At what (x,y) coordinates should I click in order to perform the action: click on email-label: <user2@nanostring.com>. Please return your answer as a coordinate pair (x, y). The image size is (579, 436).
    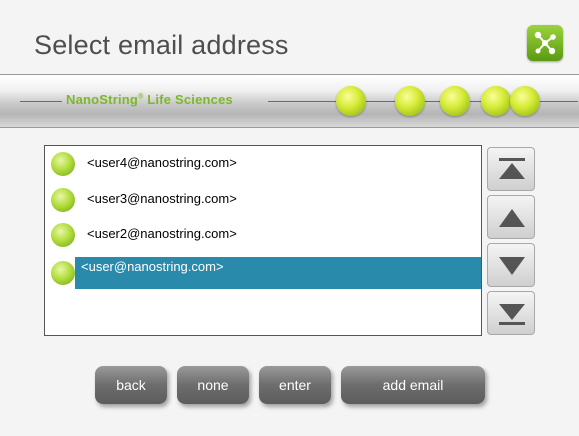
    Looking at the image, I should click on (162, 233).